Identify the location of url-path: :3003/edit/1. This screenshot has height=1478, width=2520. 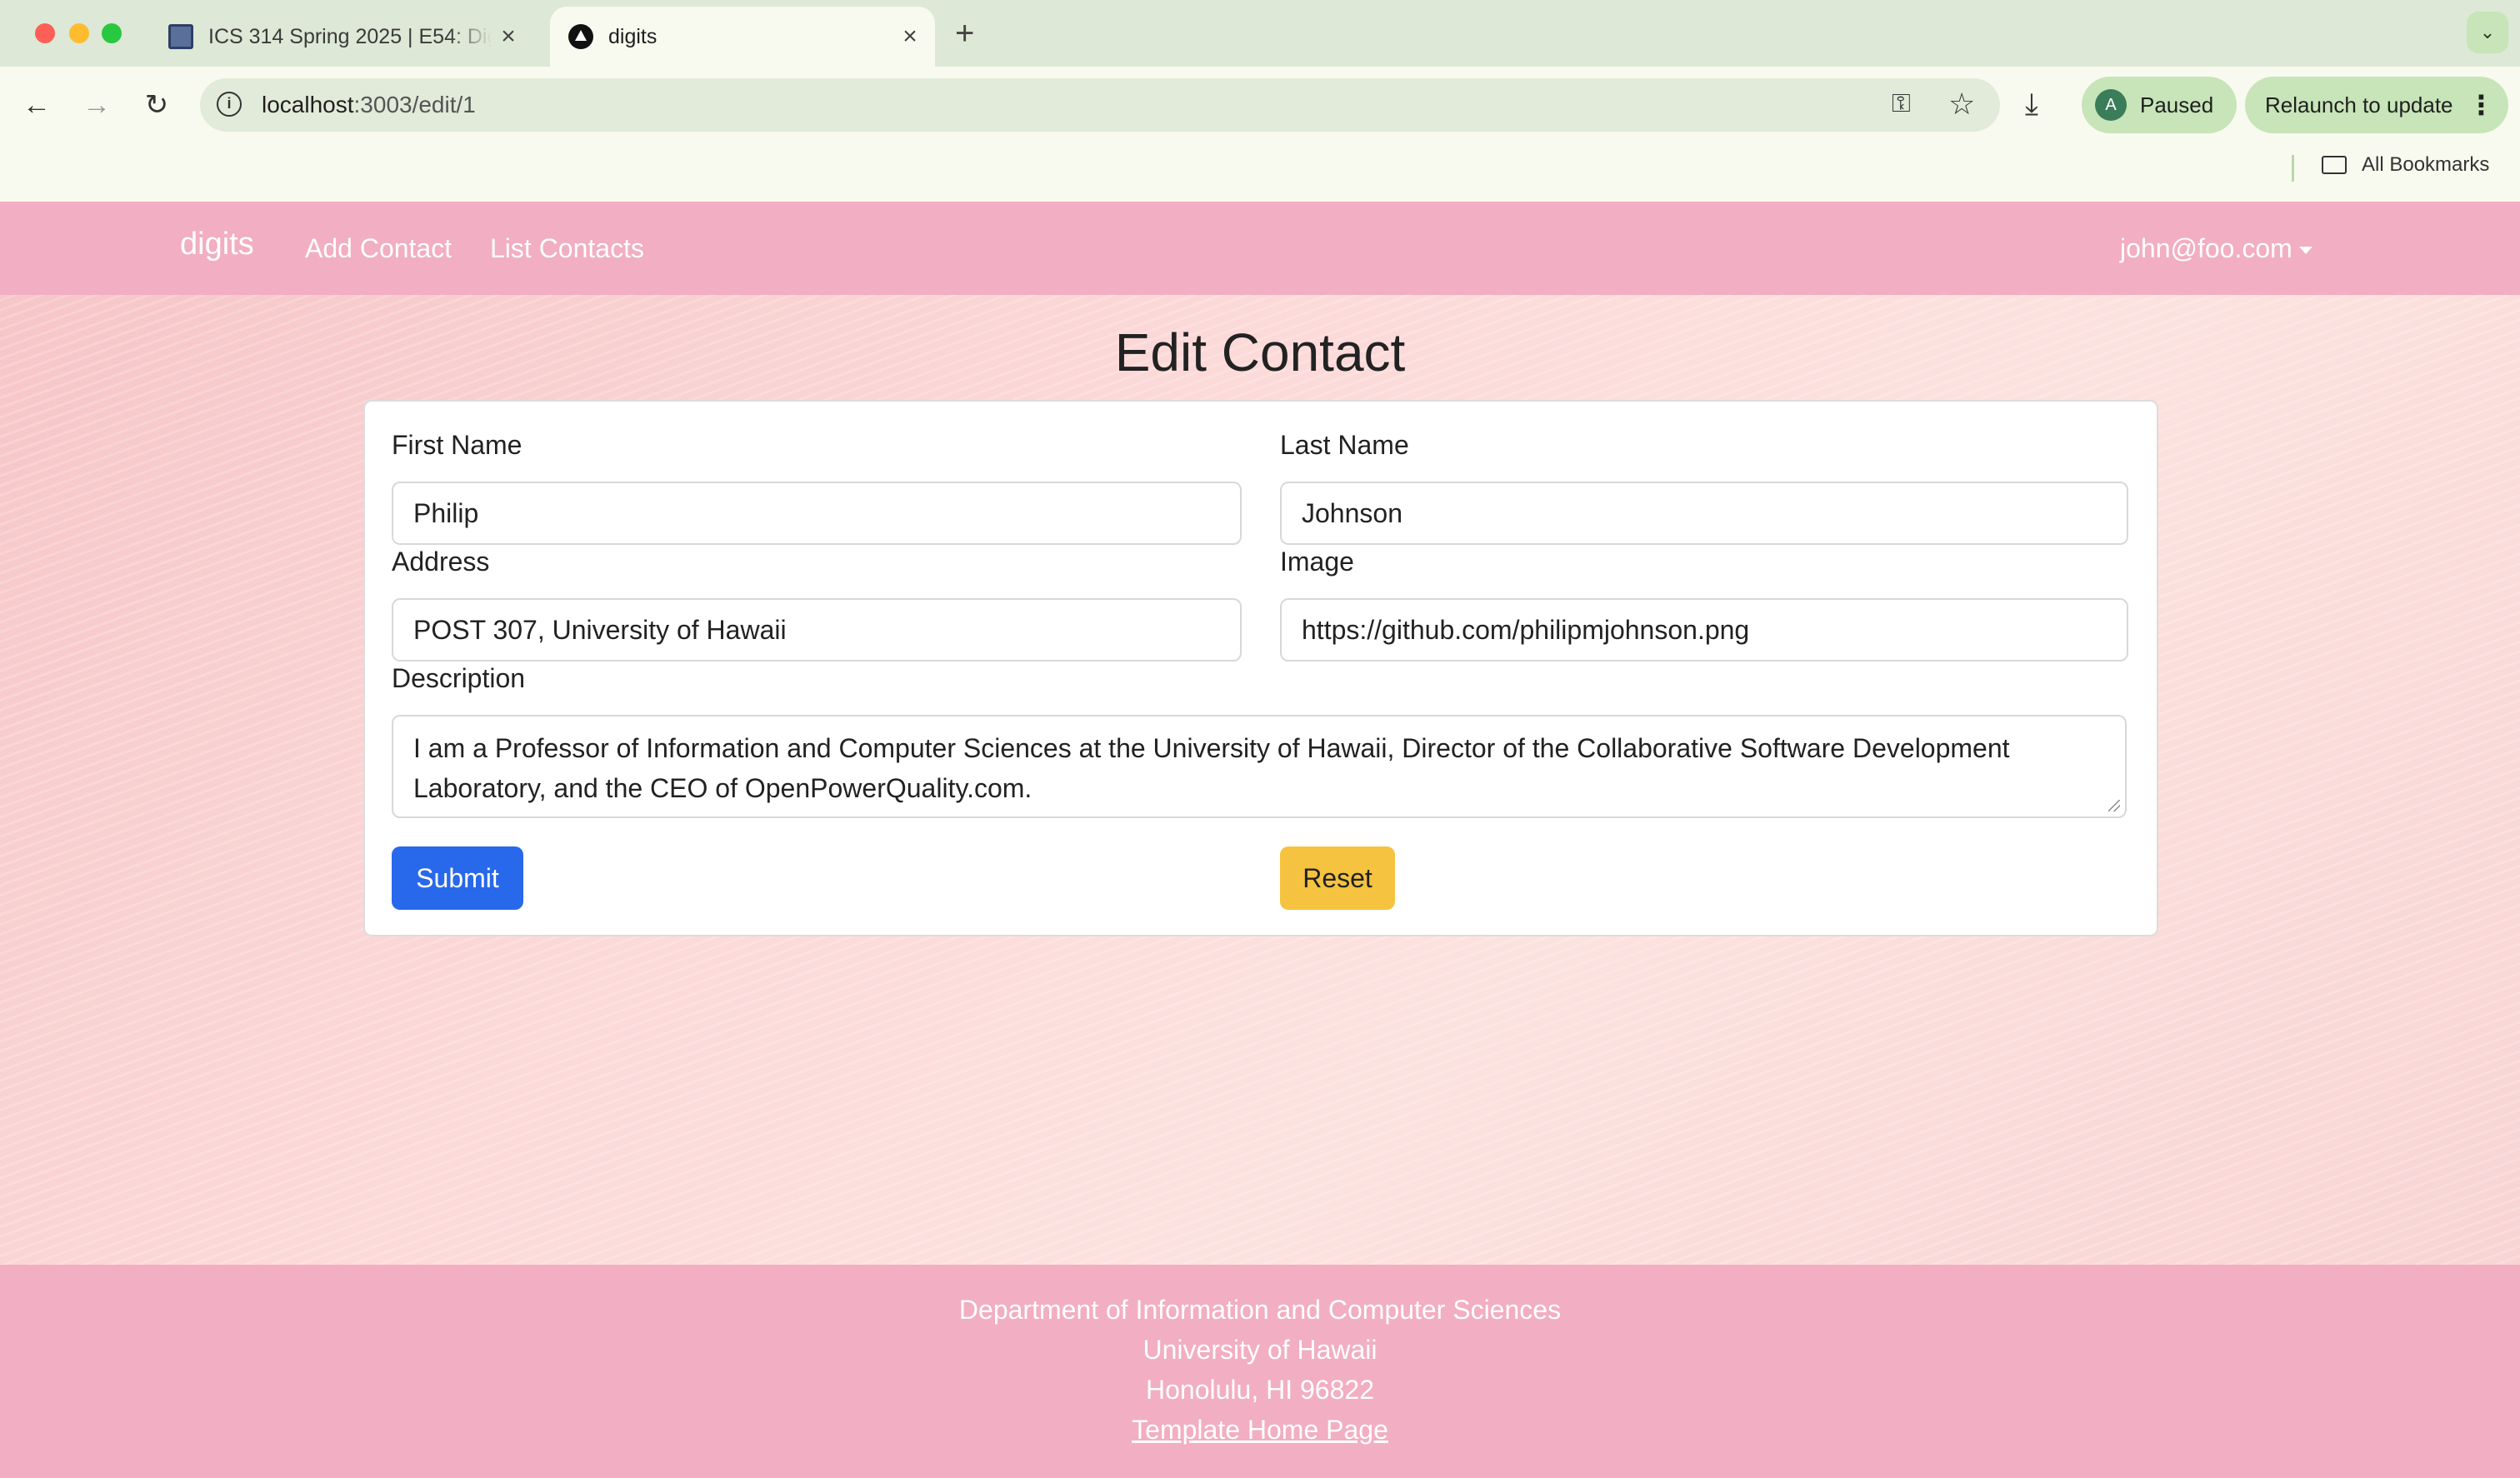
(414, 105).